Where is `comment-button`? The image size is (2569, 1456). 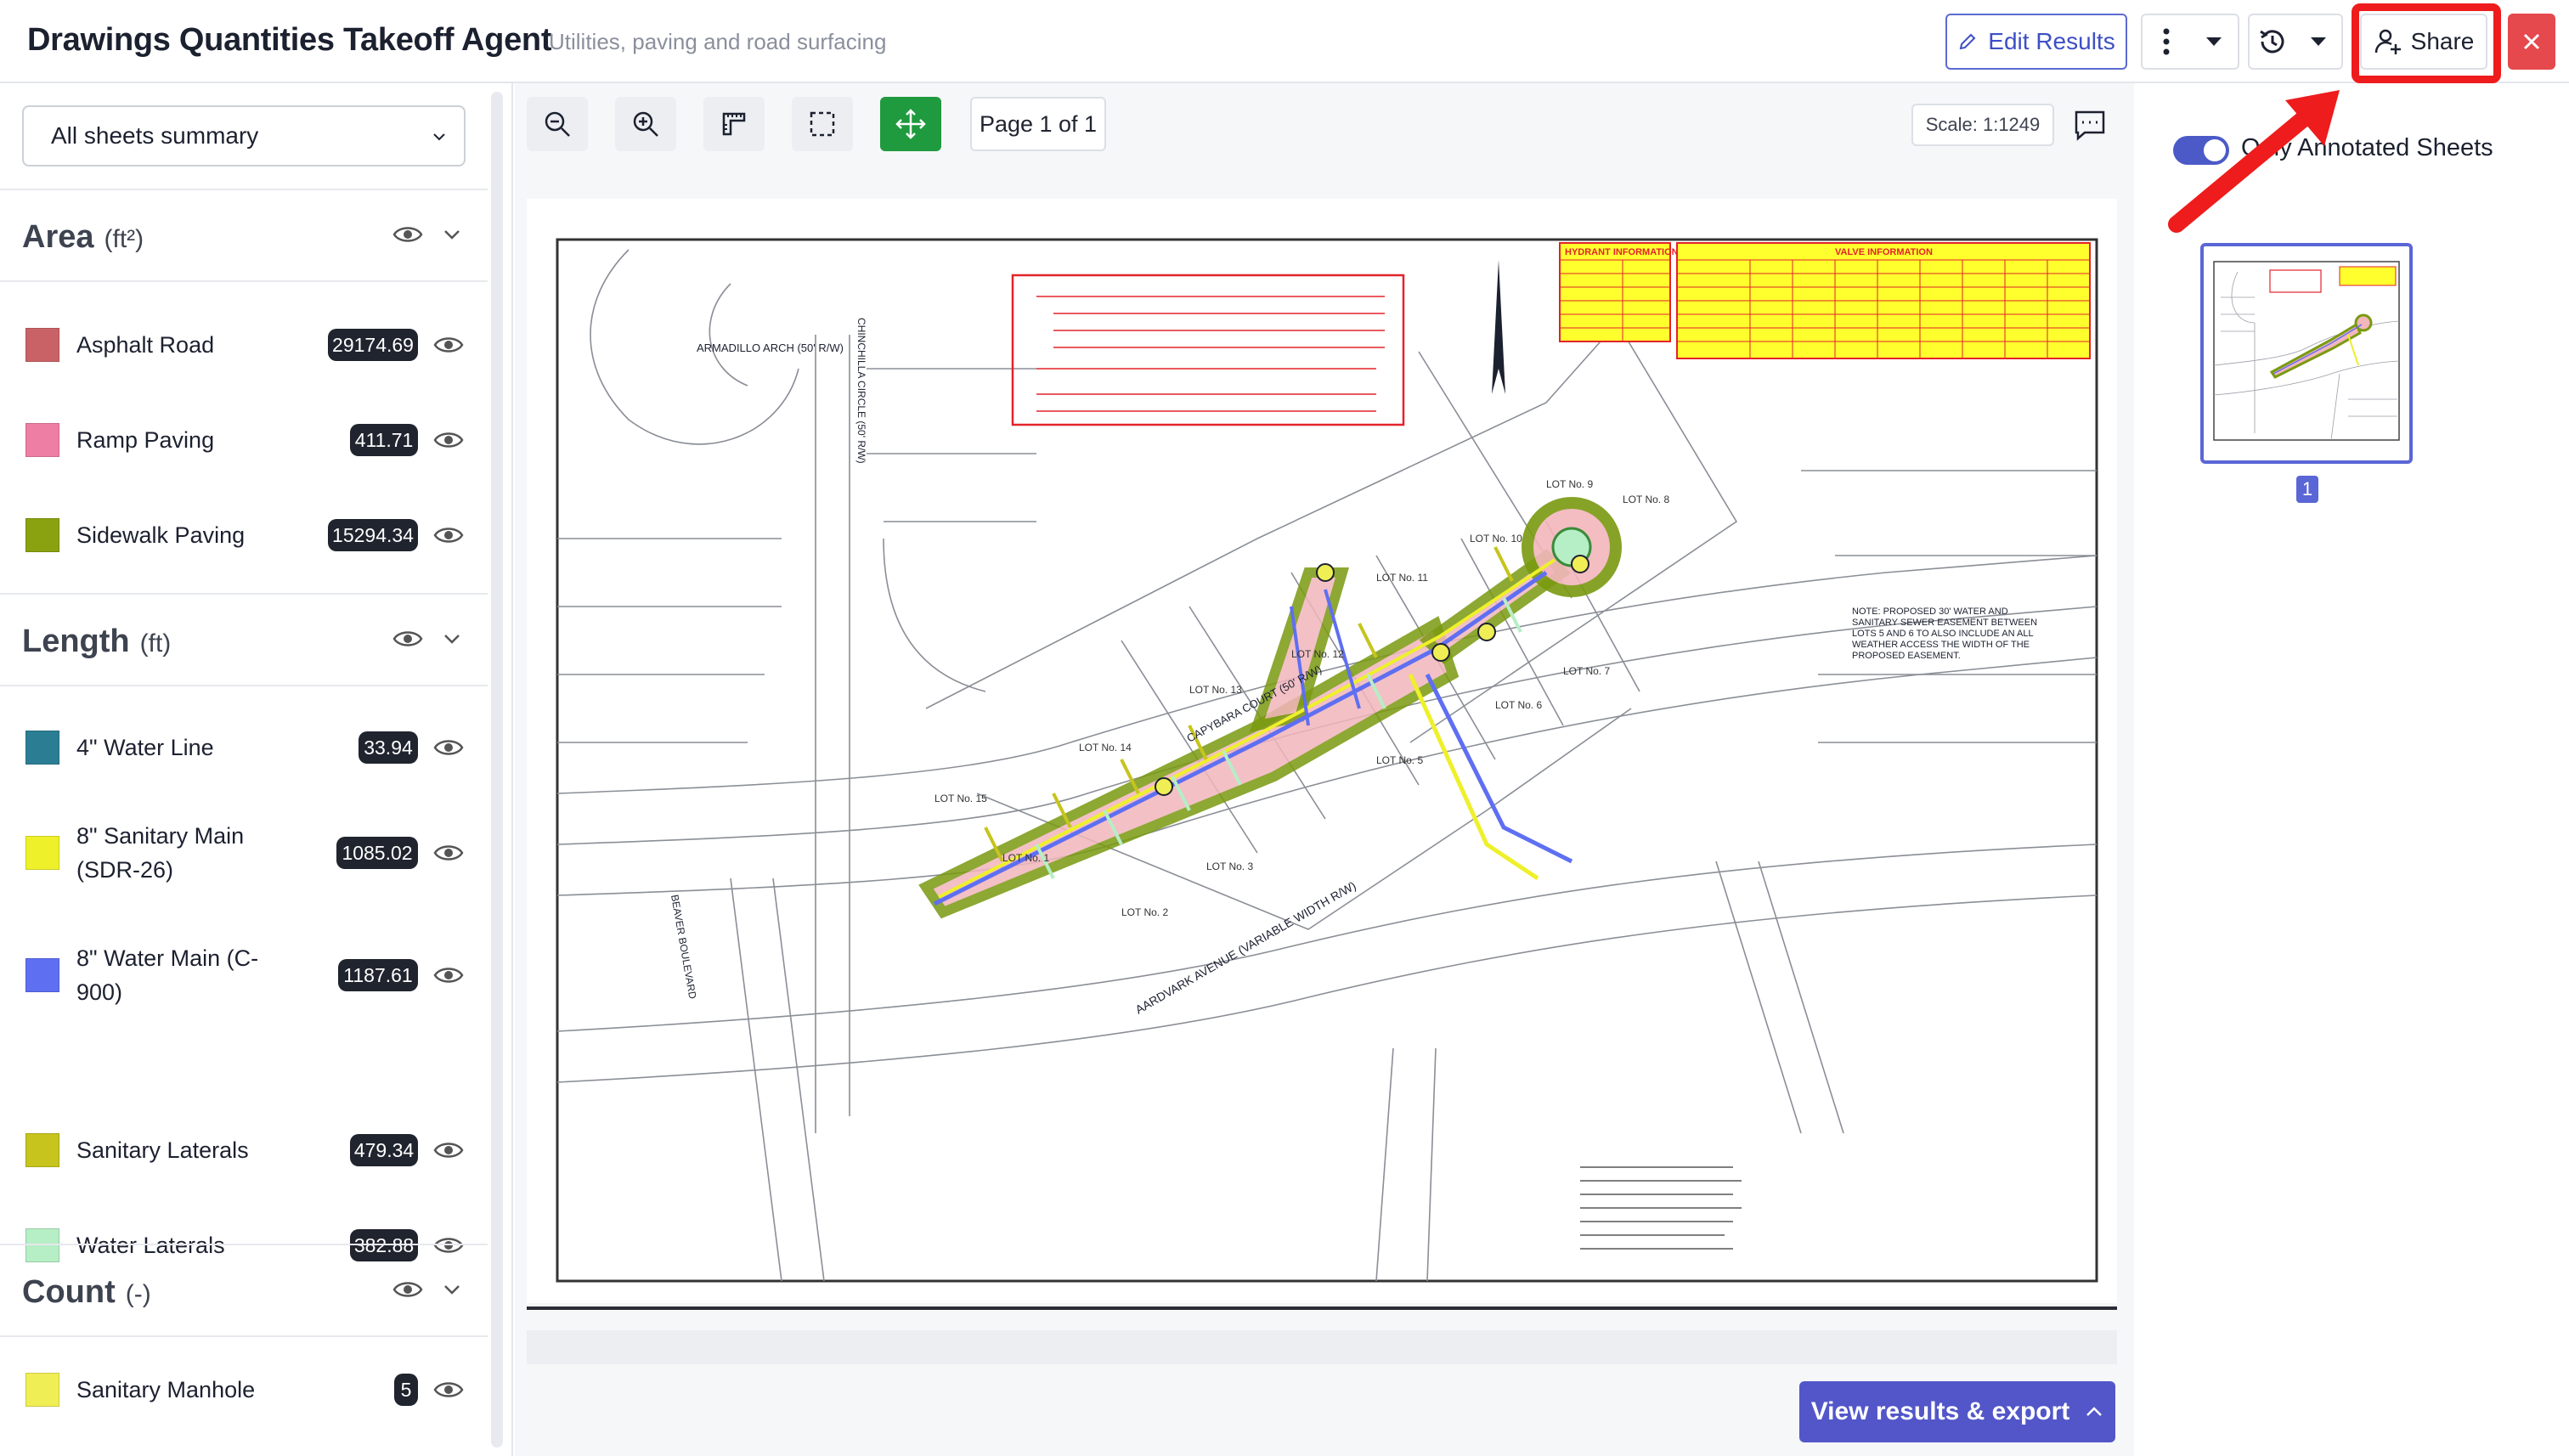 comment-button is located at coordinates (2090, 125).